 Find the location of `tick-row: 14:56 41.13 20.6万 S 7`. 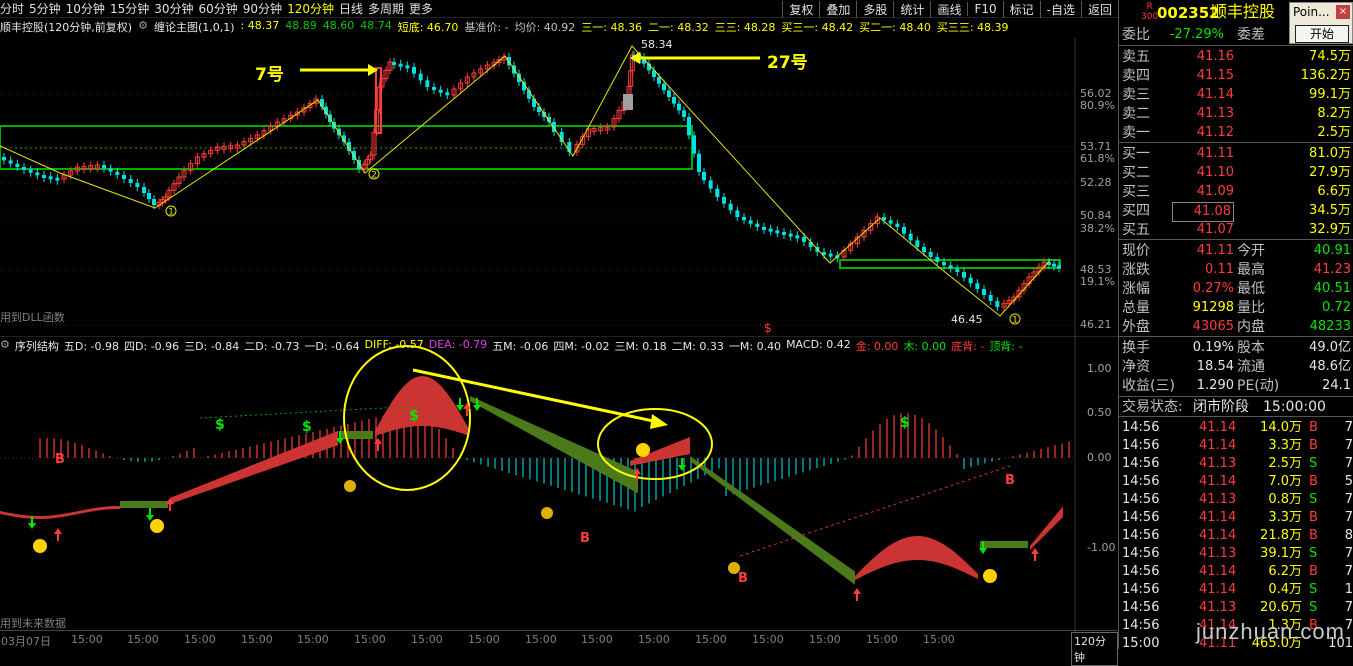

tick-row: 14:56 41.13 20.6万 S 7 is located at coordinates (1236, 608).